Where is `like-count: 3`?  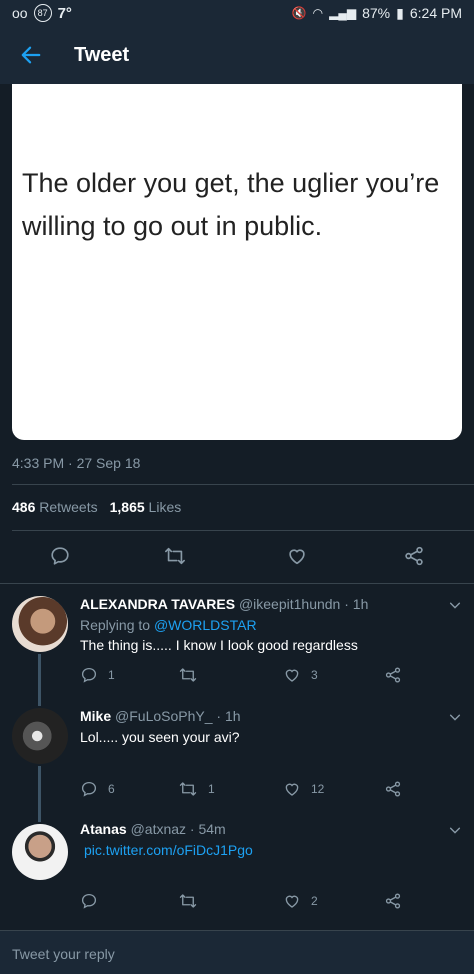
like-count: 3 is located at coordinates (314, 675).